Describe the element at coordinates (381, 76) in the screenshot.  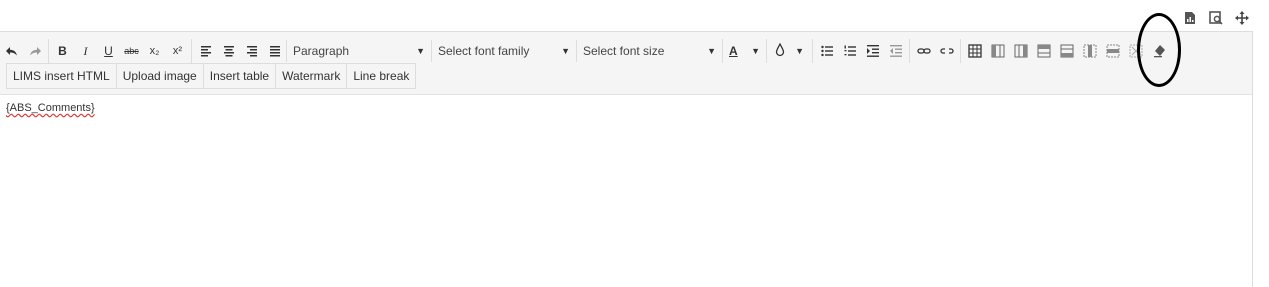
I see `line-break-button: Line break` at that location.